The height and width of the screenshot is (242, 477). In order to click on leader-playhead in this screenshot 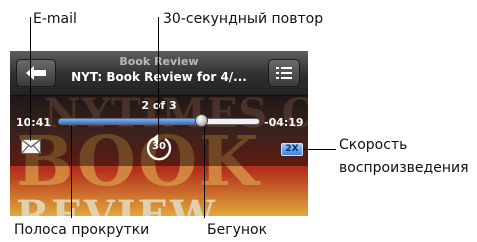, I will do `click(204, 172)`.